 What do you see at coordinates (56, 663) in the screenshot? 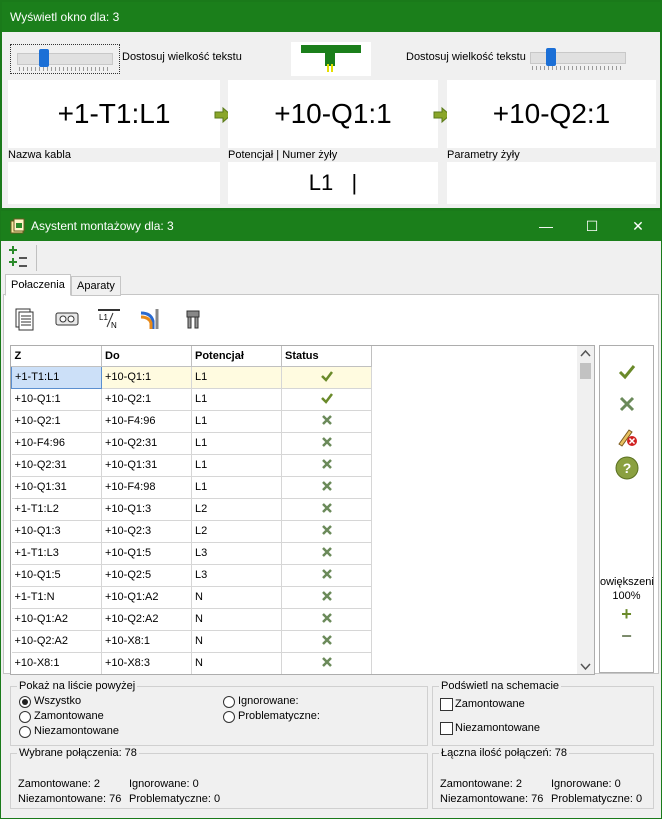
I see `cell-from: +10-X8:1` at bounding box center [56, 663].